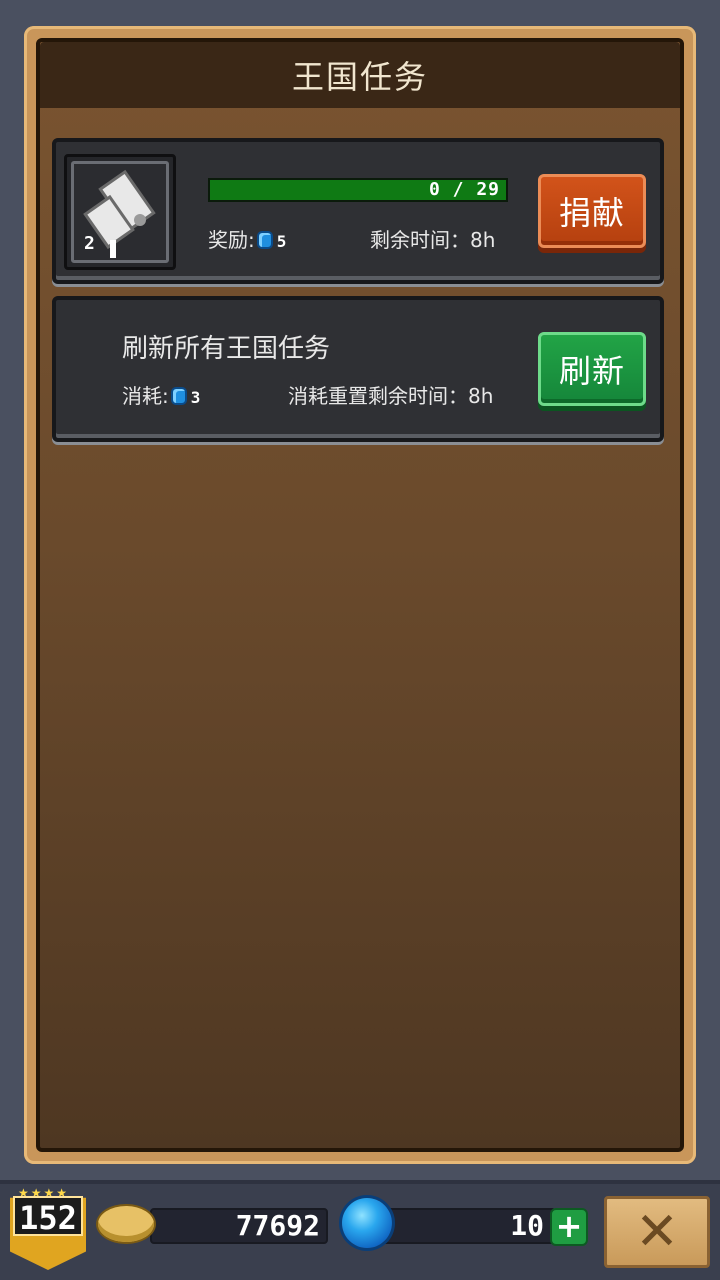  I want to click on task-item-slot: 2, so click(120, 212).